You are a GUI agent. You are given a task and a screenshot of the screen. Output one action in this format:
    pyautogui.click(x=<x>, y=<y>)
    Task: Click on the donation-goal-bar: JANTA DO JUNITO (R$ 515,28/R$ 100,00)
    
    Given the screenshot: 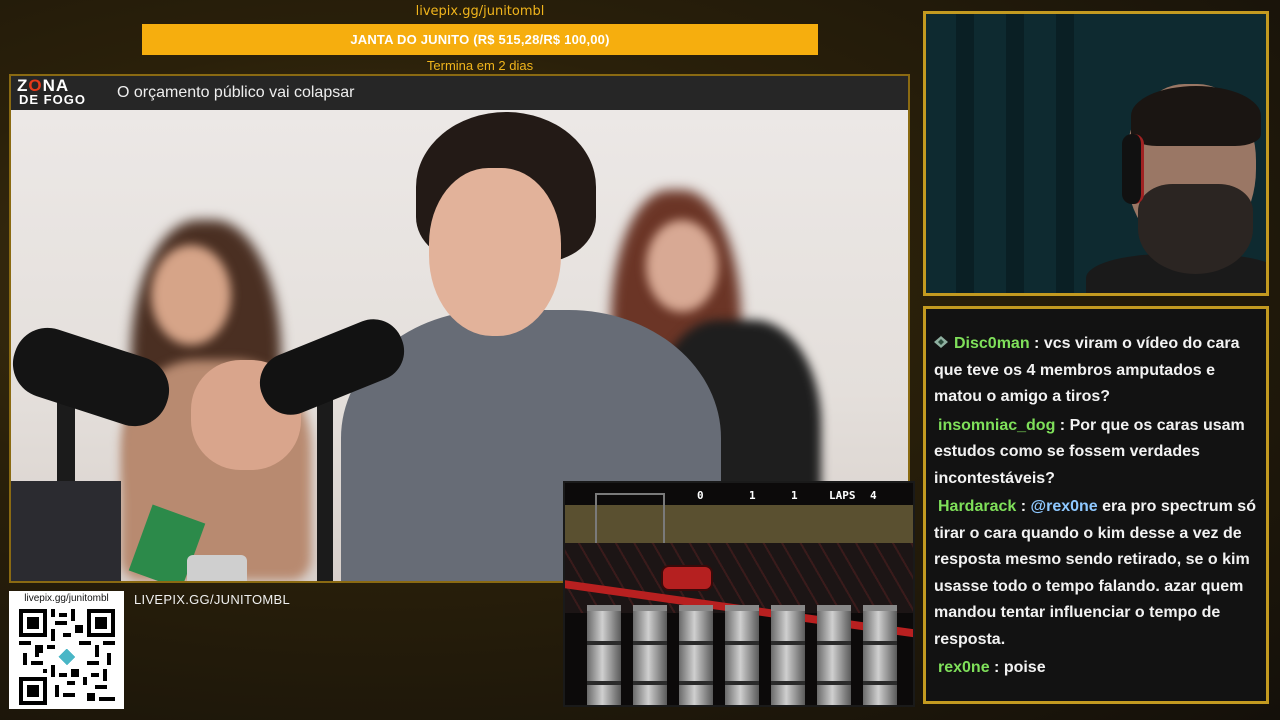 What is the action you would take?
    pyautogui.click(x=480, y=39)
    